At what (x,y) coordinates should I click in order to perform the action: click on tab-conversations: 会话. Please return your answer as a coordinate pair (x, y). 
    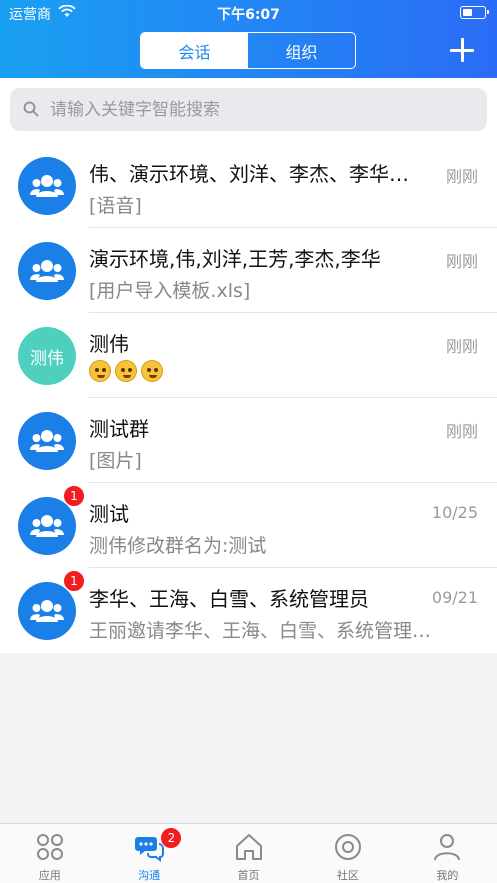
    Looking at the image, I should click on (194, 50).